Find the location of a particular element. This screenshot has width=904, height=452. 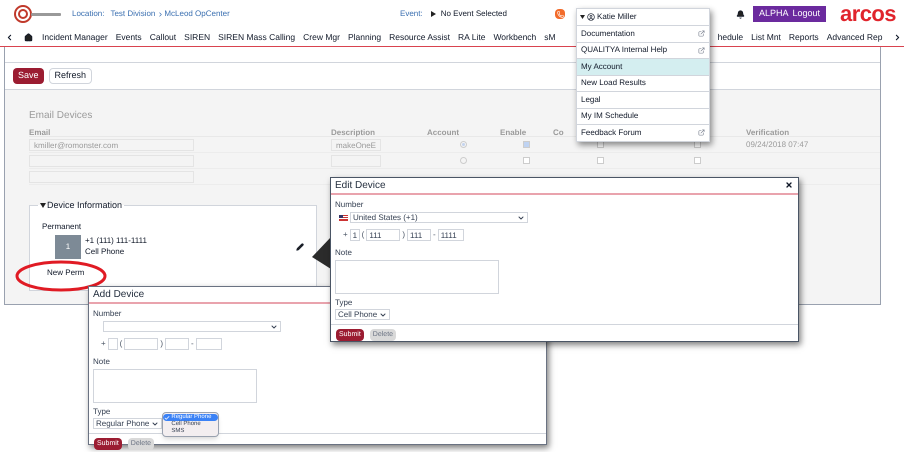

nav-tab: Reports is located at coordinates (803, 37).